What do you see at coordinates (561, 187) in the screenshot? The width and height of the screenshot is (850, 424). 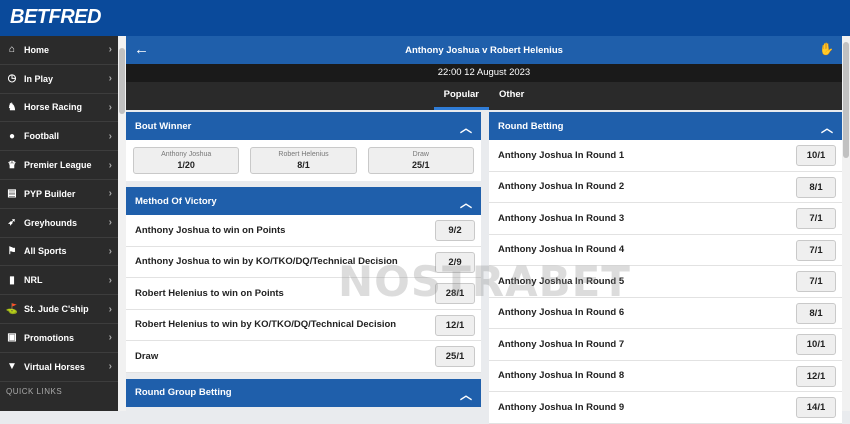 I see `selection-label: Anthony Joshua In Round 2` at bounding box center [561, 187].